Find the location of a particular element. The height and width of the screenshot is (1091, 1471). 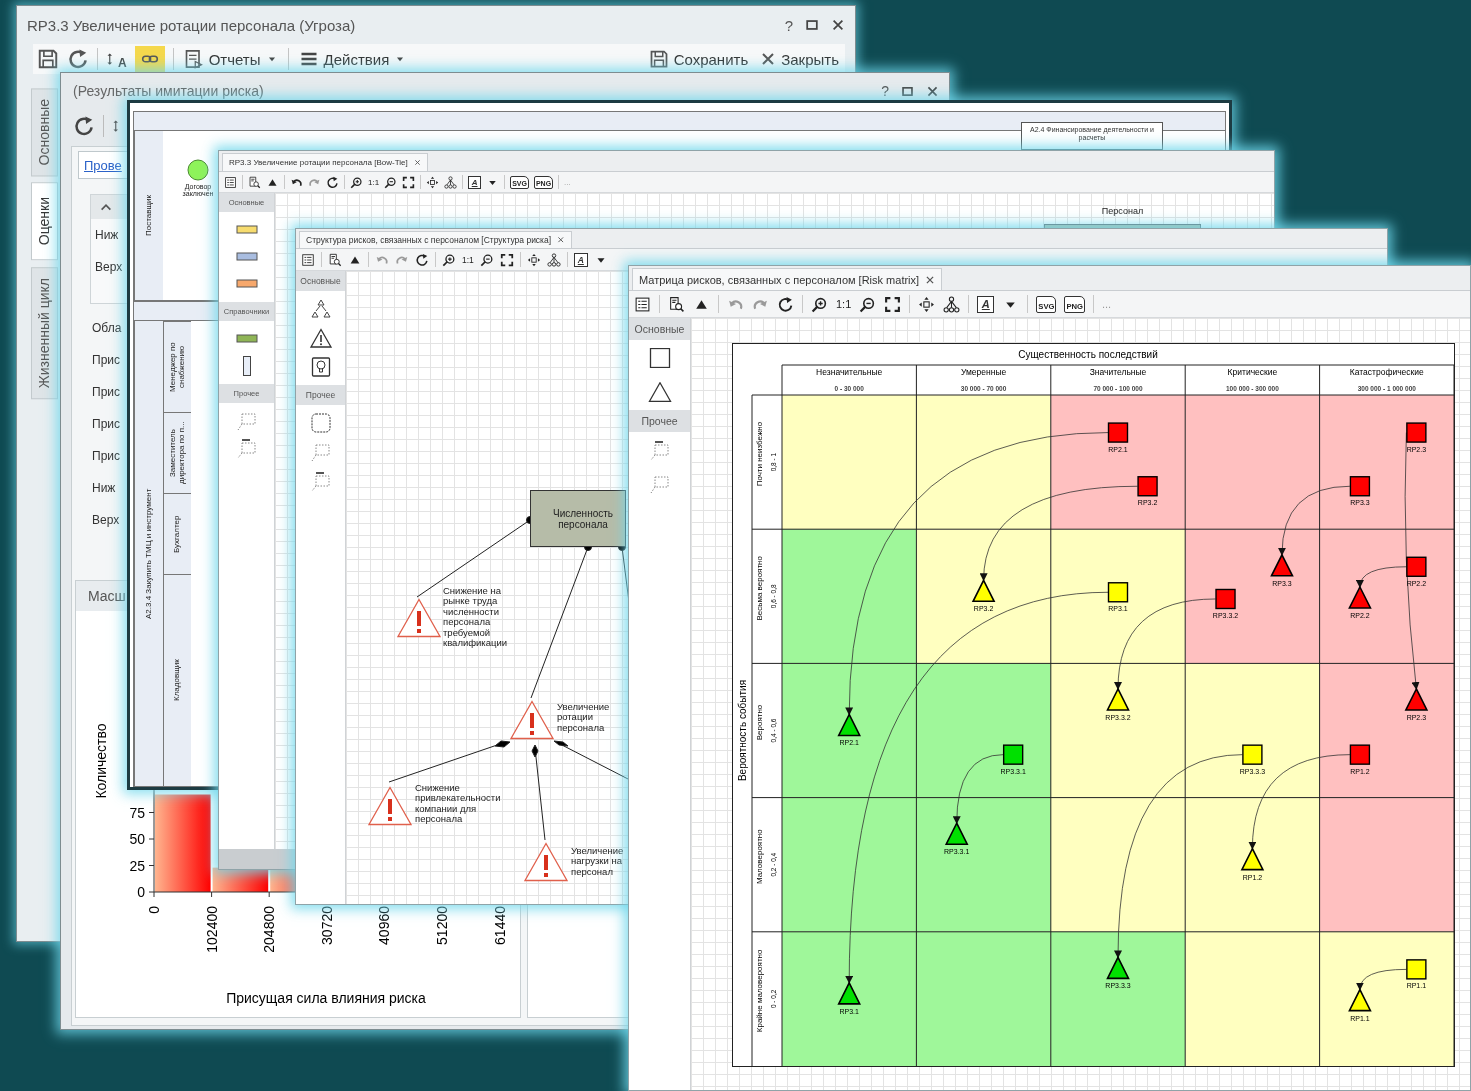

report-icon is located at coordinates (193, 59).